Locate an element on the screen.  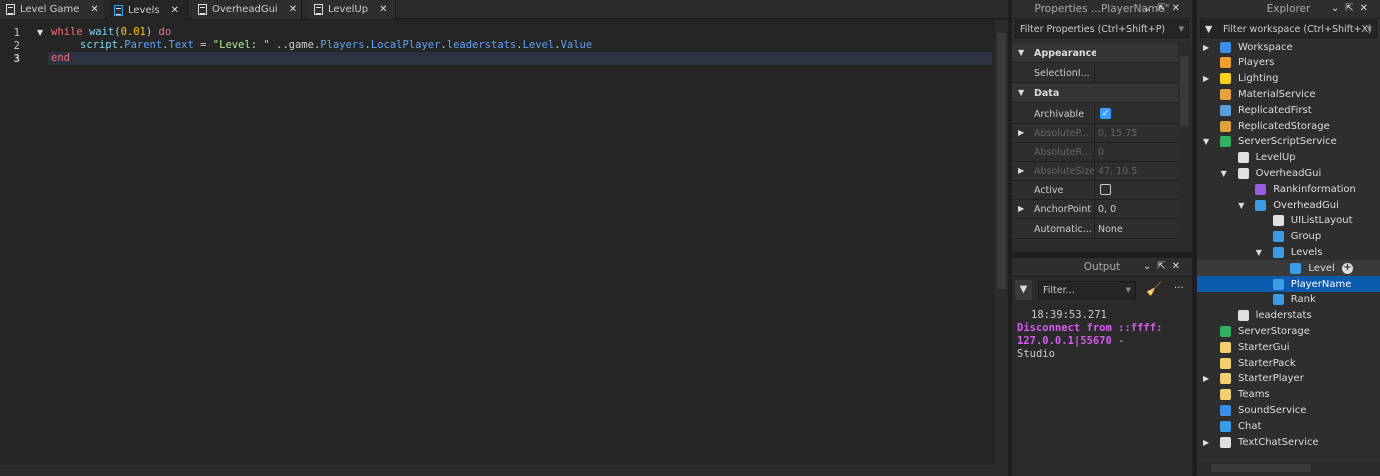
explorer-item: ReplicatedFirst is located at coordinates (1288, 110).